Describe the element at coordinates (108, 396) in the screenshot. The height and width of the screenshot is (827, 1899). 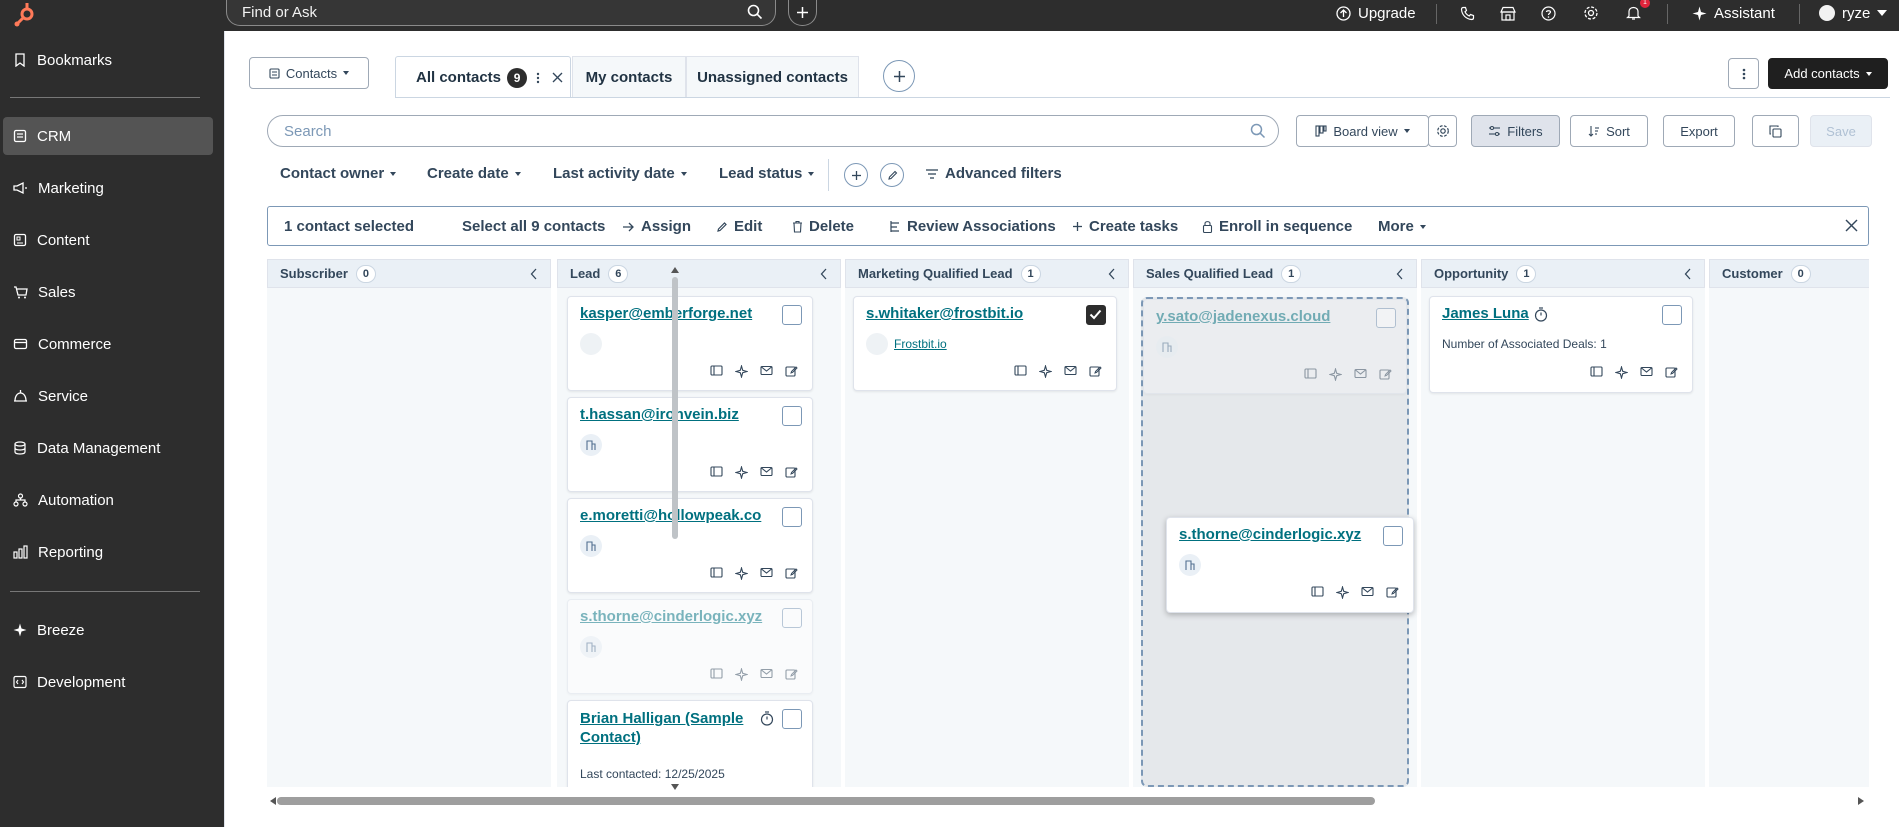
I see `sidebar-item-service: Service` at that location.